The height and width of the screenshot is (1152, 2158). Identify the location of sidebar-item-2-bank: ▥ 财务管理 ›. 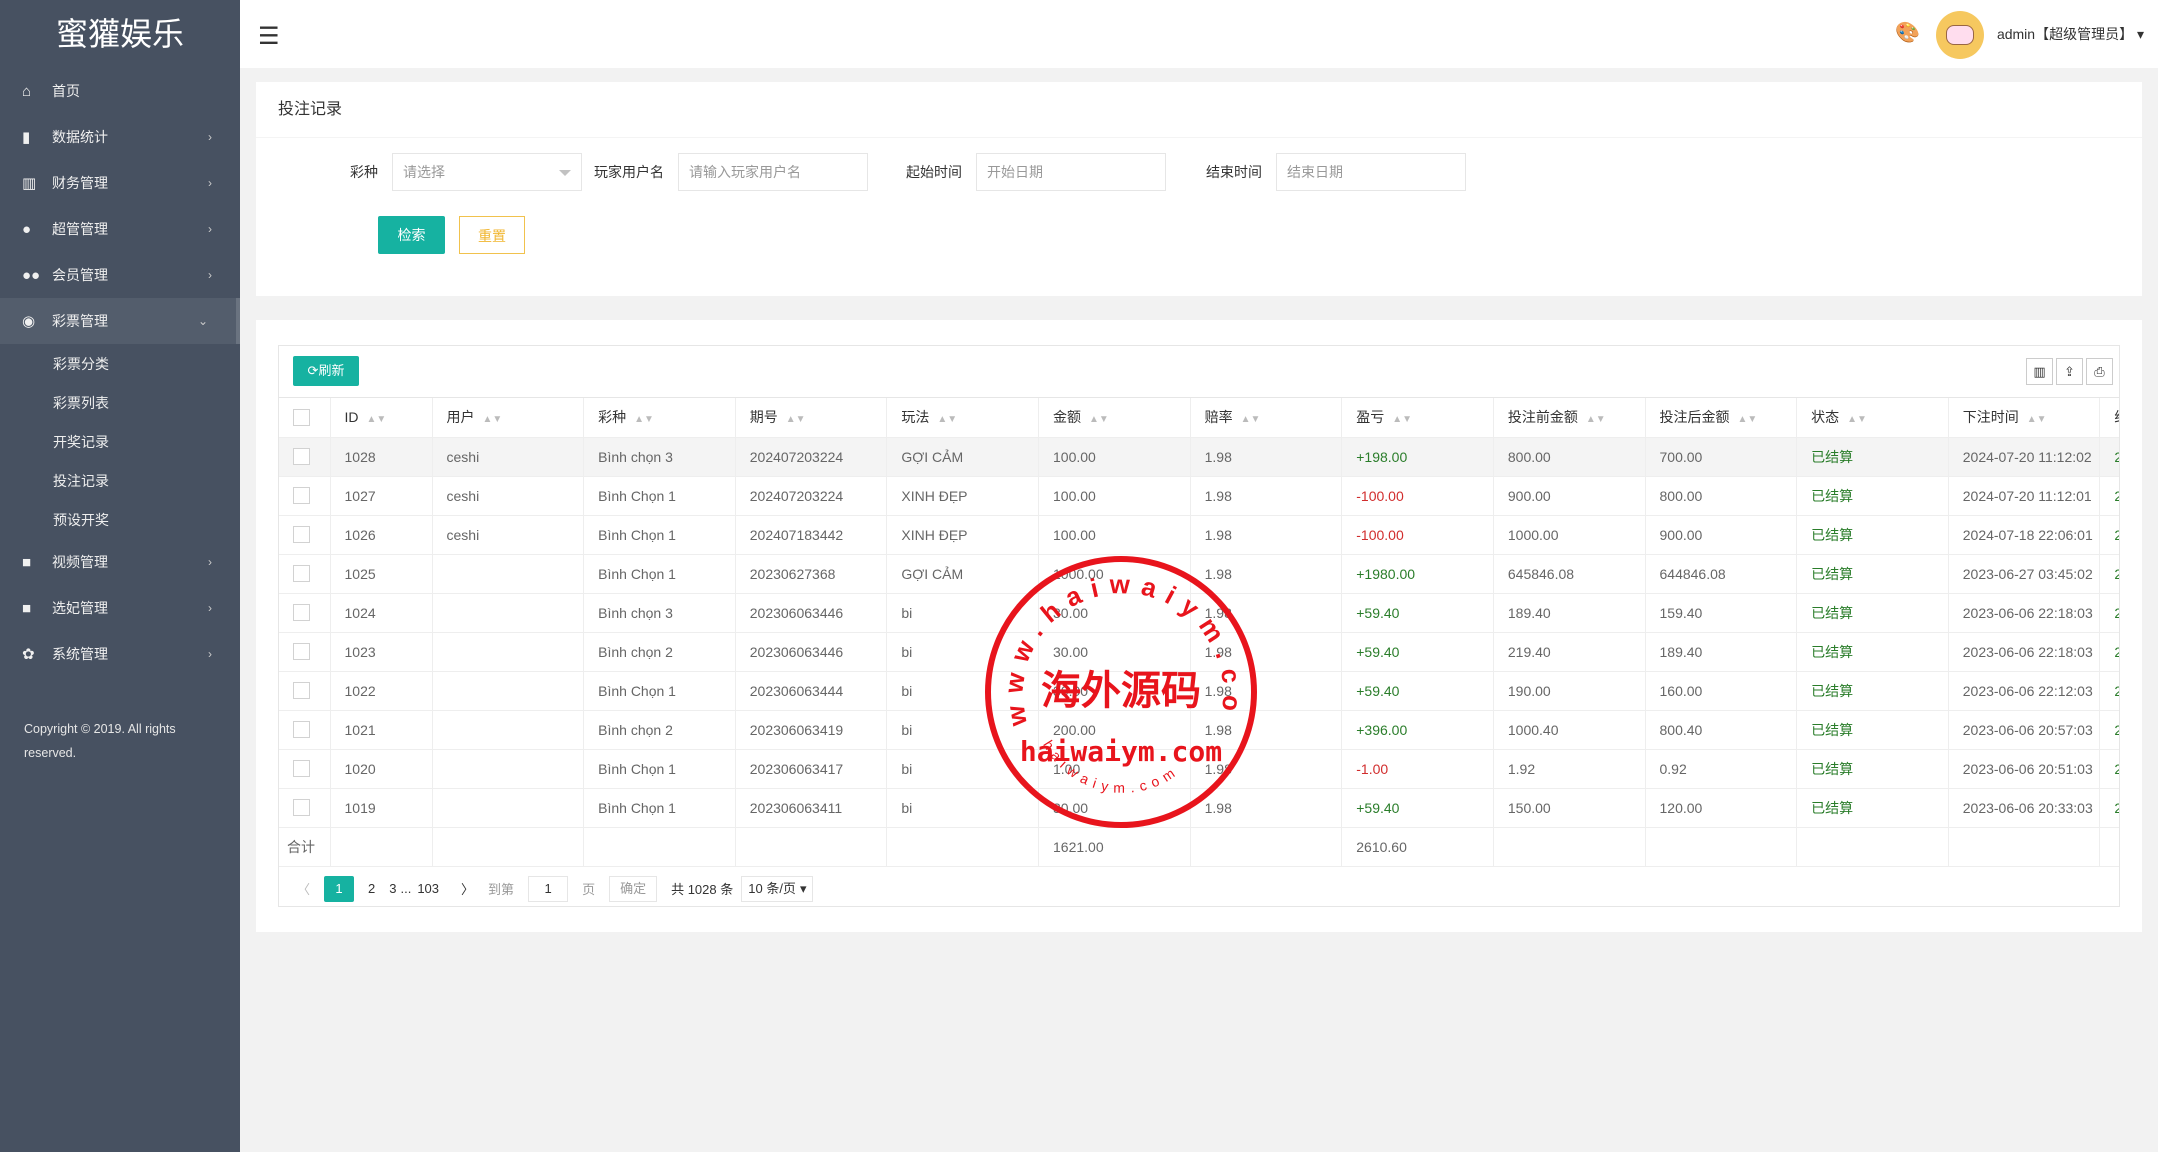
(120, 183).